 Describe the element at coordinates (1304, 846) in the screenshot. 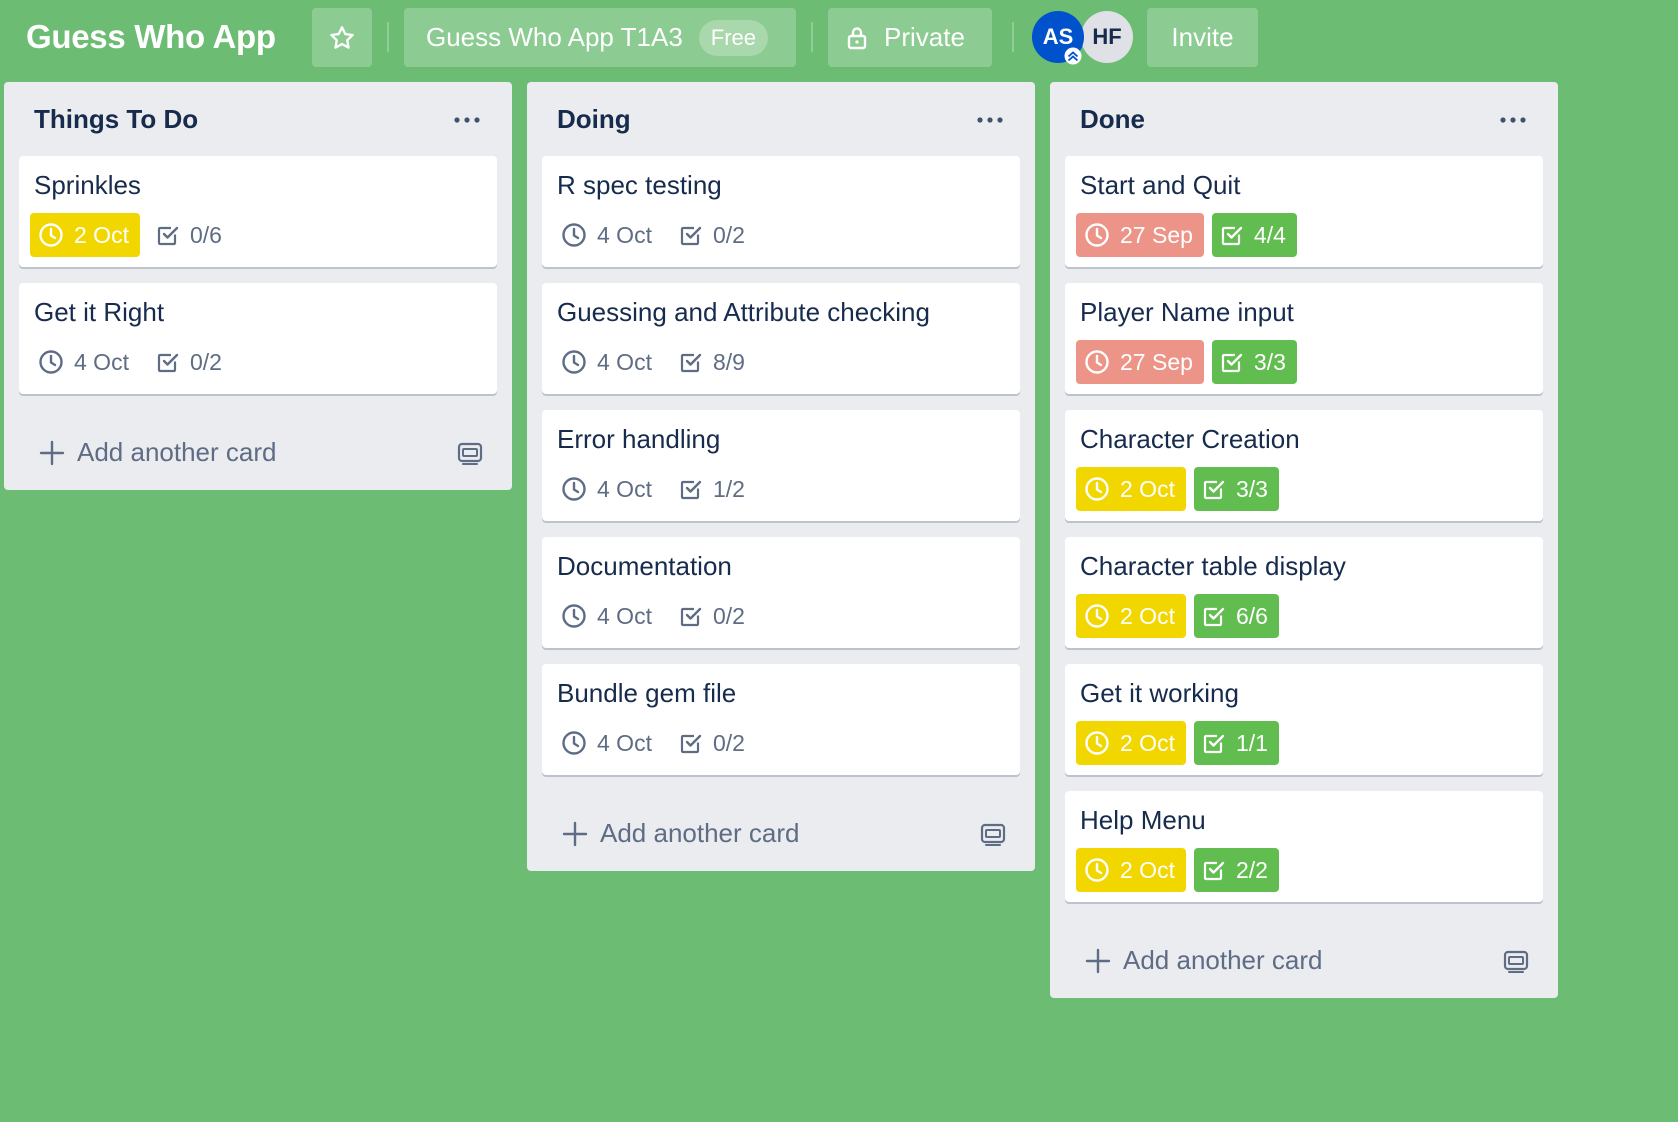

I see `card: Help Menu 2 Oct 2/2` at that location.